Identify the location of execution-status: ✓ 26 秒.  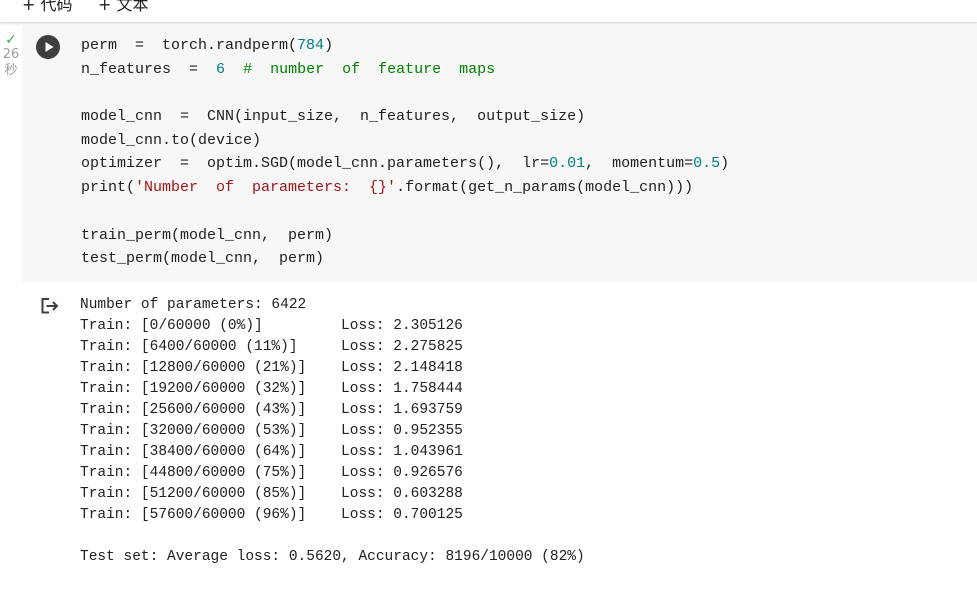
(11, 56).